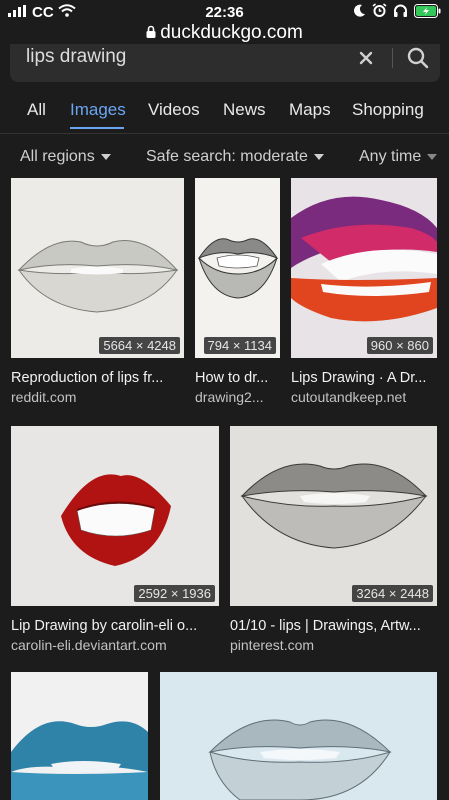 The image size is (449, 800). Describe the element at coordinates (151, 33) in the screenshot. I see `lock-icon` at that location.